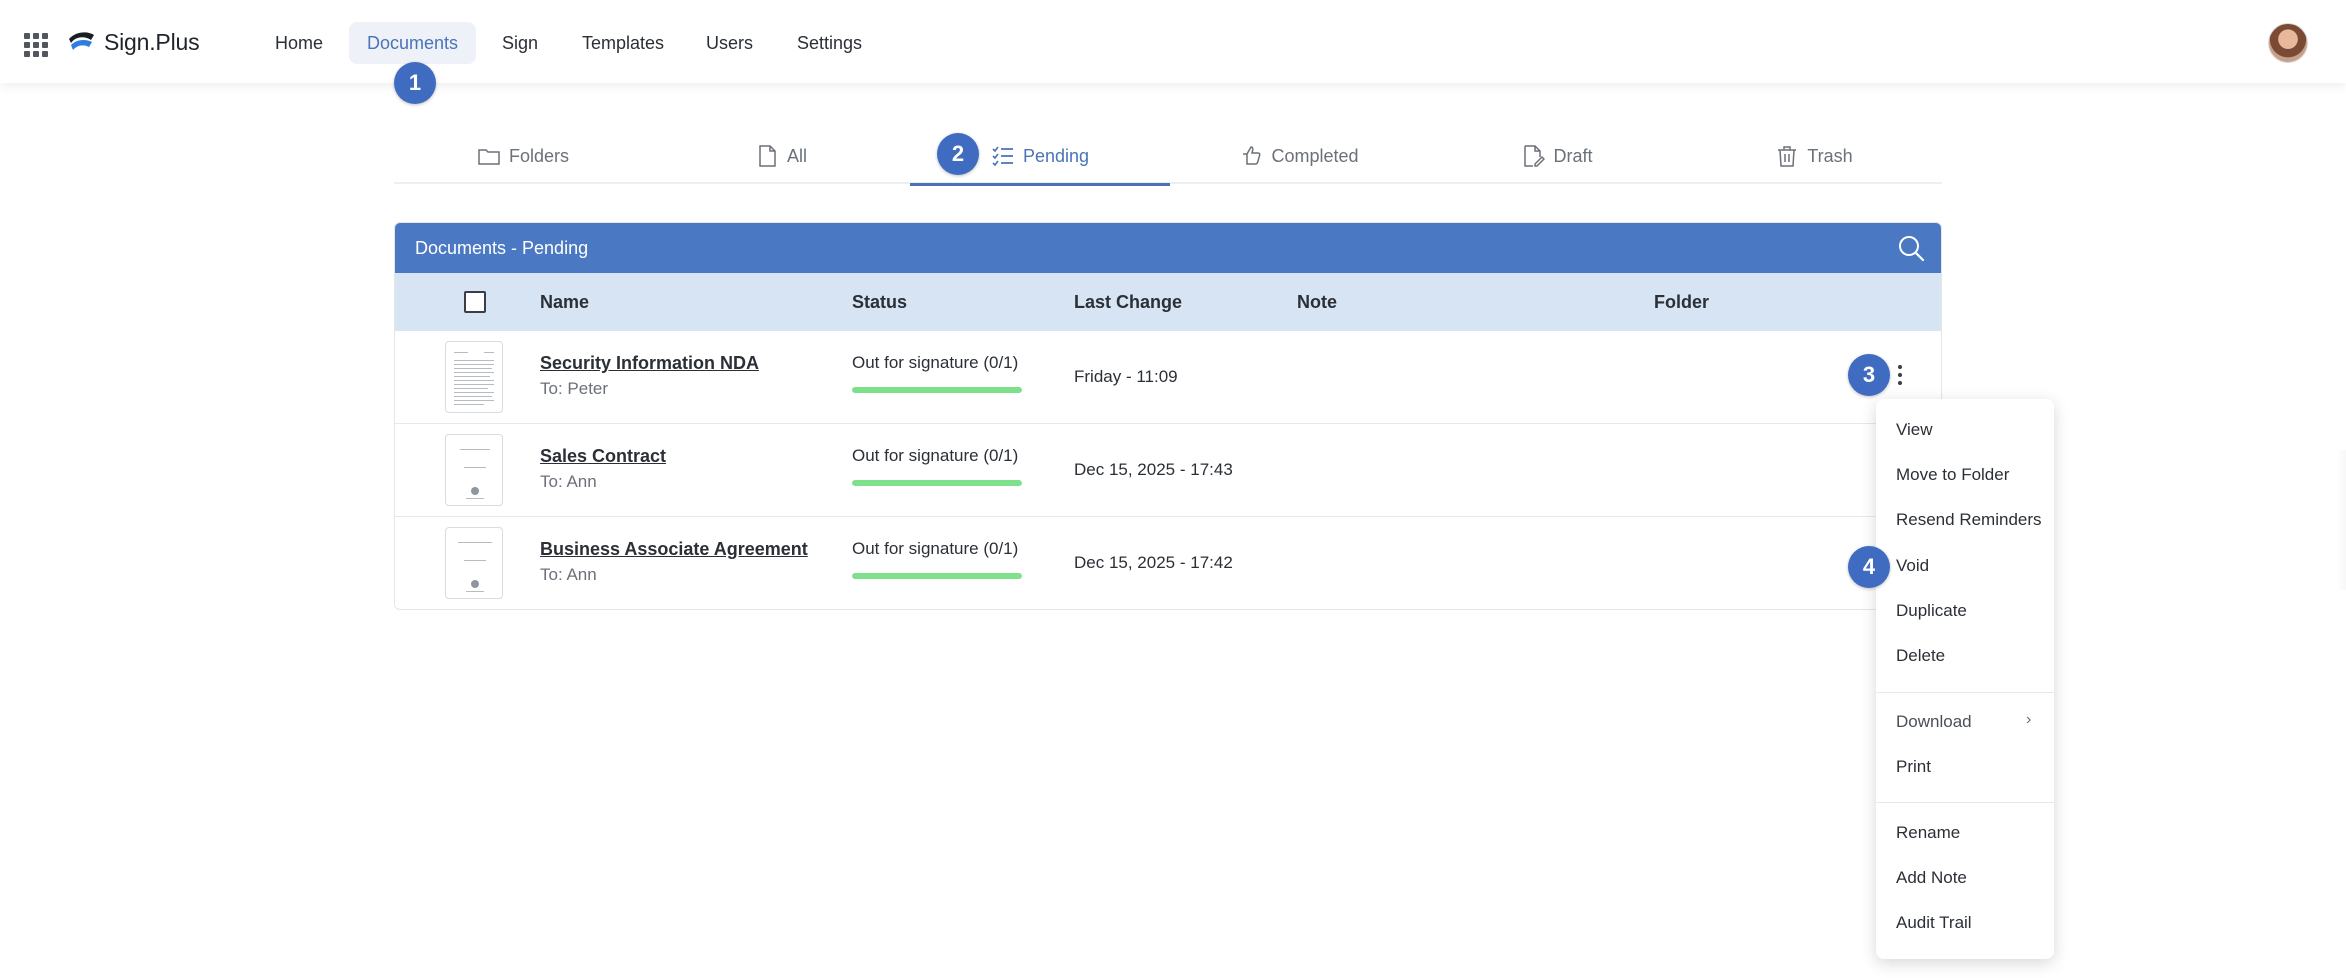 Image resolution: width=2346 pixels, height=978 pixels. What do you see at coordinates (1920, 656) in the screenshot?
I see `menu-item-delete: Delete` at bounding box center [1920, 656].